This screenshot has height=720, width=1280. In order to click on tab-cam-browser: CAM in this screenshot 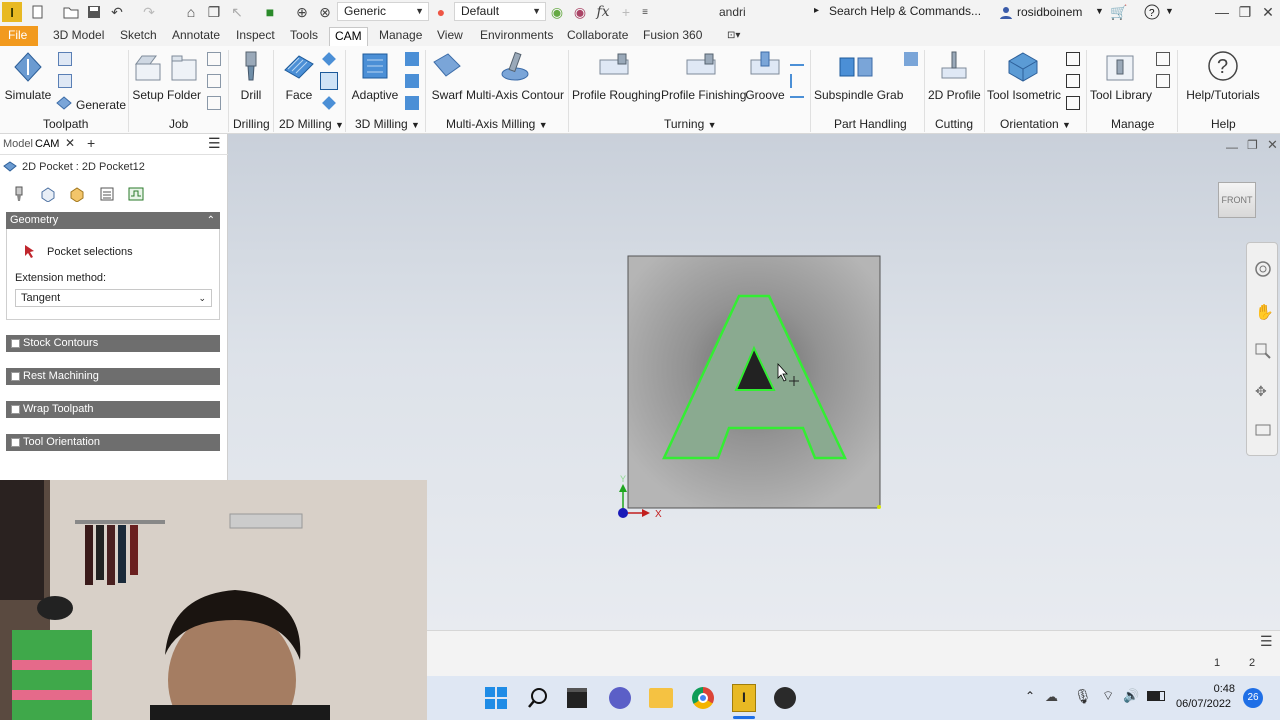, I will do `click(47, 144)`.